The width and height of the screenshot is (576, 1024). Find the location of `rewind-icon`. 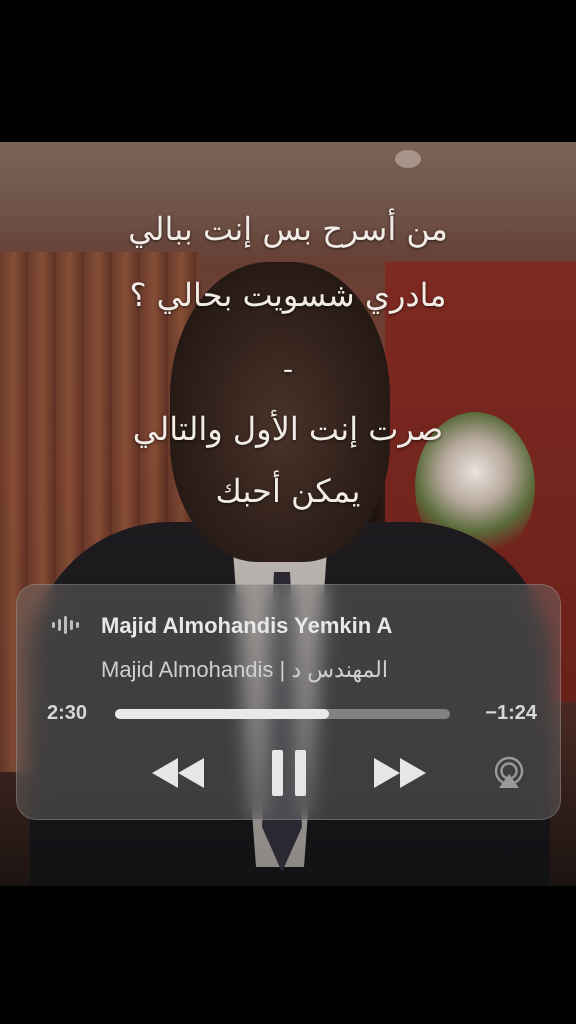

rewind-icon is located at coordinates (178, 773).